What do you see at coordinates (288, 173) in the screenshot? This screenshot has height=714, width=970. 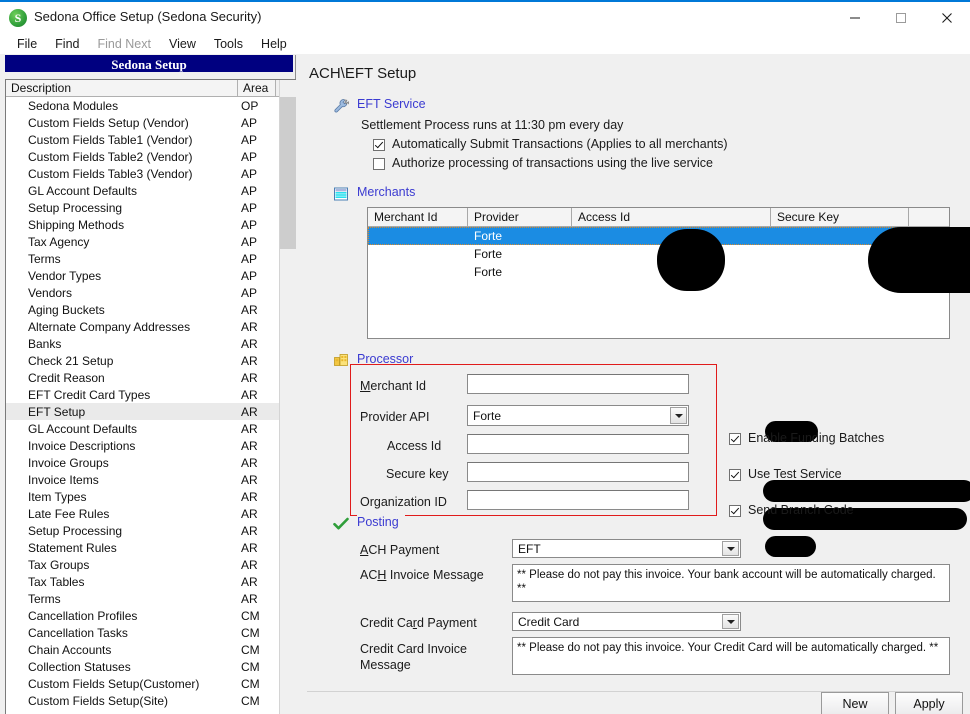 I see `sidebar-scrollbar-thumb` at bounding box center [288, 173].